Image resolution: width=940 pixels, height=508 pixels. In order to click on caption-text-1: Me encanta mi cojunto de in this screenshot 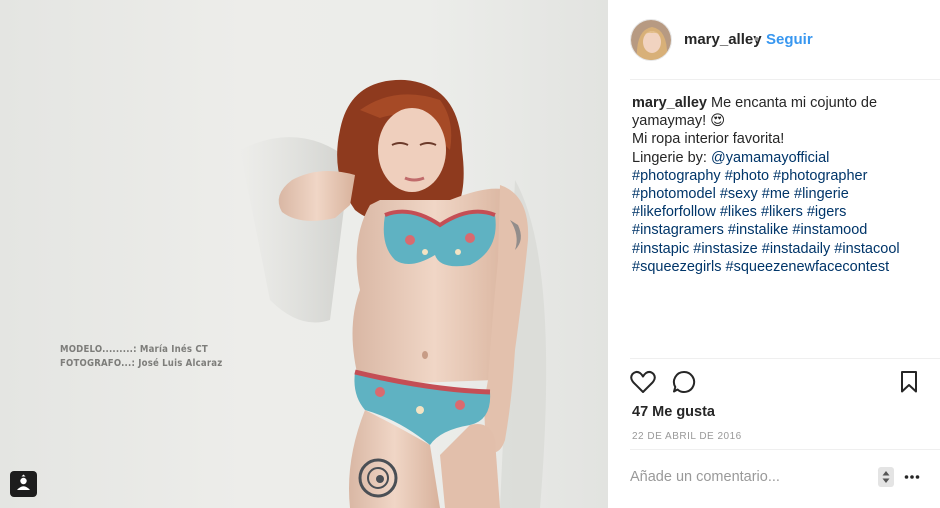, I will do `click(794, 103)`.